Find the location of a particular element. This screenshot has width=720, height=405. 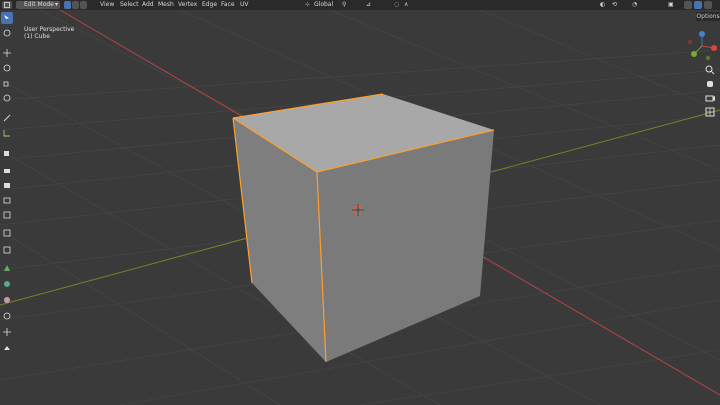

shading-solid-button is located at coordinates (688, 5).